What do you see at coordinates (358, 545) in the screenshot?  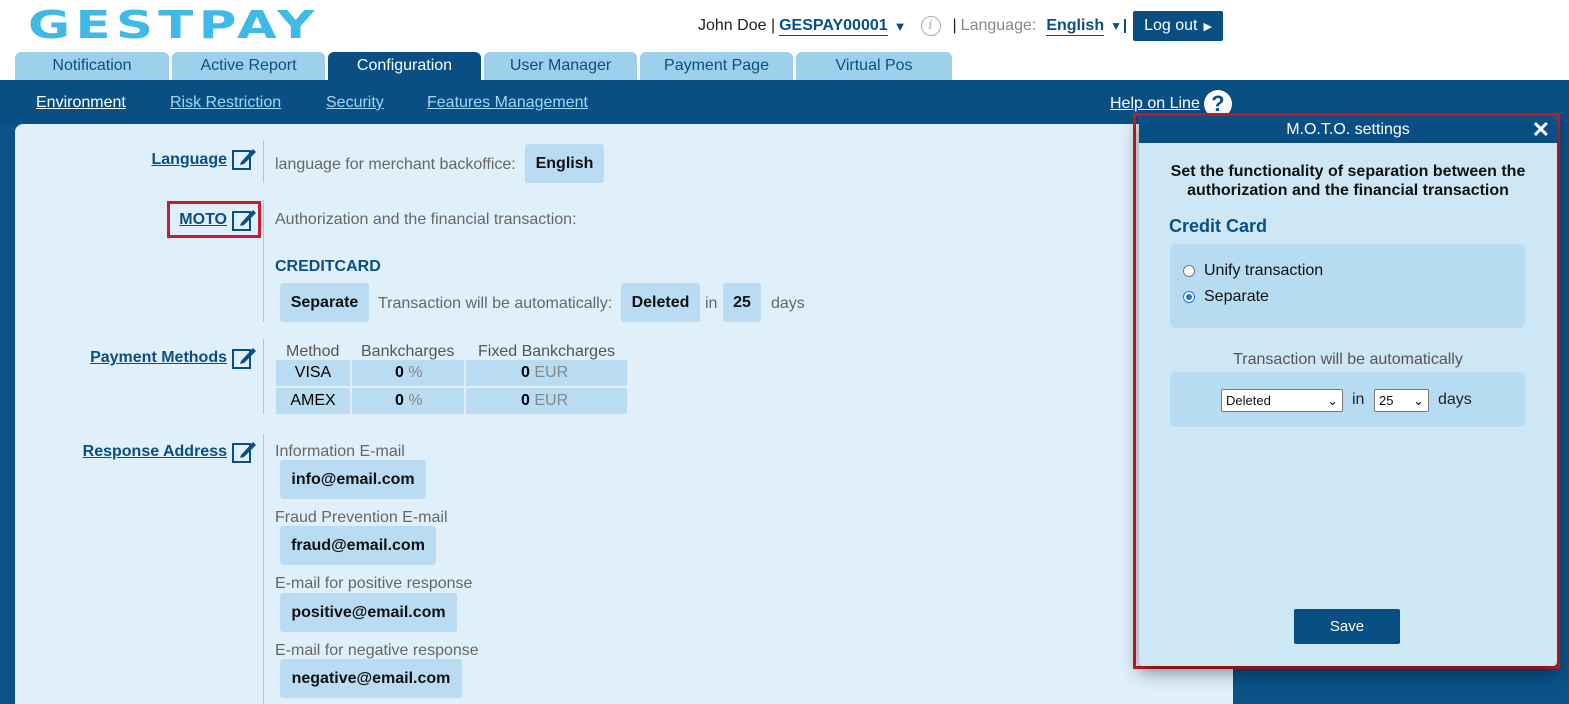 I see `email-value: fraud@email.com` at bounding box center [358, 545].